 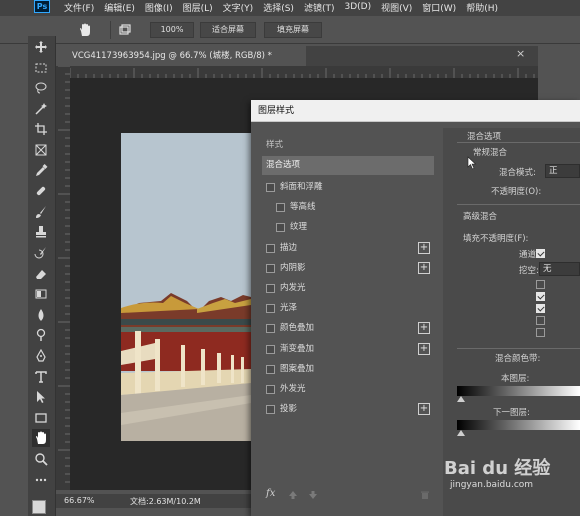 I want to click on menu-item: 图层(L), so click(x=198, y=7).